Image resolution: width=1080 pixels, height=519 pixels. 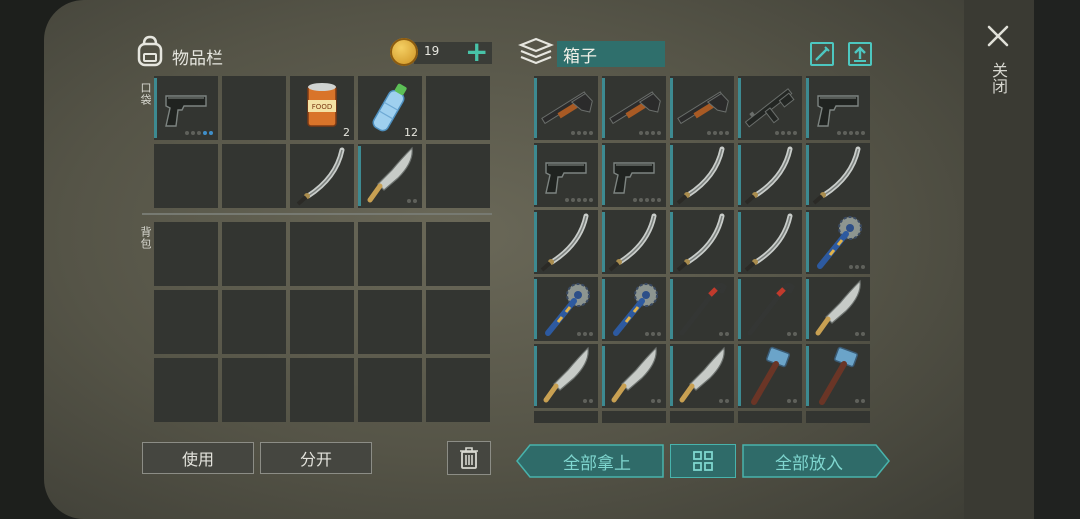 What do you see at coordinates (145, 238) in the screenshot?
I see `backpack-label: 背包` at bounding box center [145, 238].